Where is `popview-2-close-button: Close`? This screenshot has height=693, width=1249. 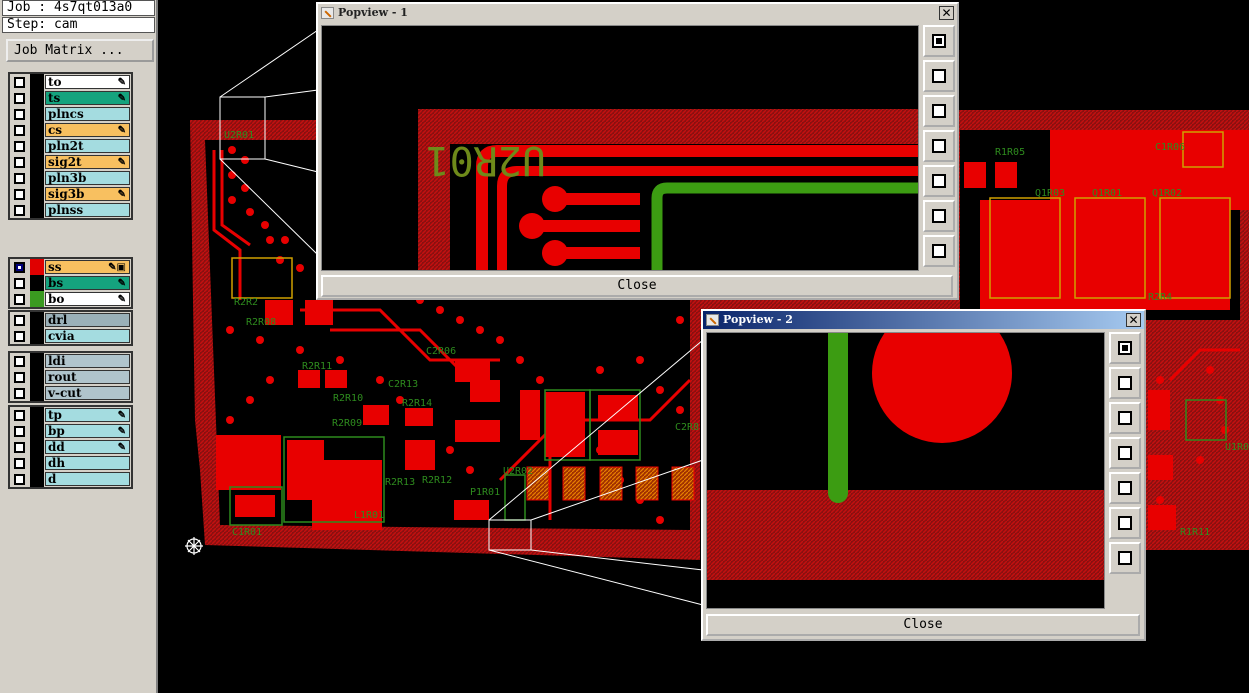
popview-2-close-button: Close is located at coordinates (923, 625).